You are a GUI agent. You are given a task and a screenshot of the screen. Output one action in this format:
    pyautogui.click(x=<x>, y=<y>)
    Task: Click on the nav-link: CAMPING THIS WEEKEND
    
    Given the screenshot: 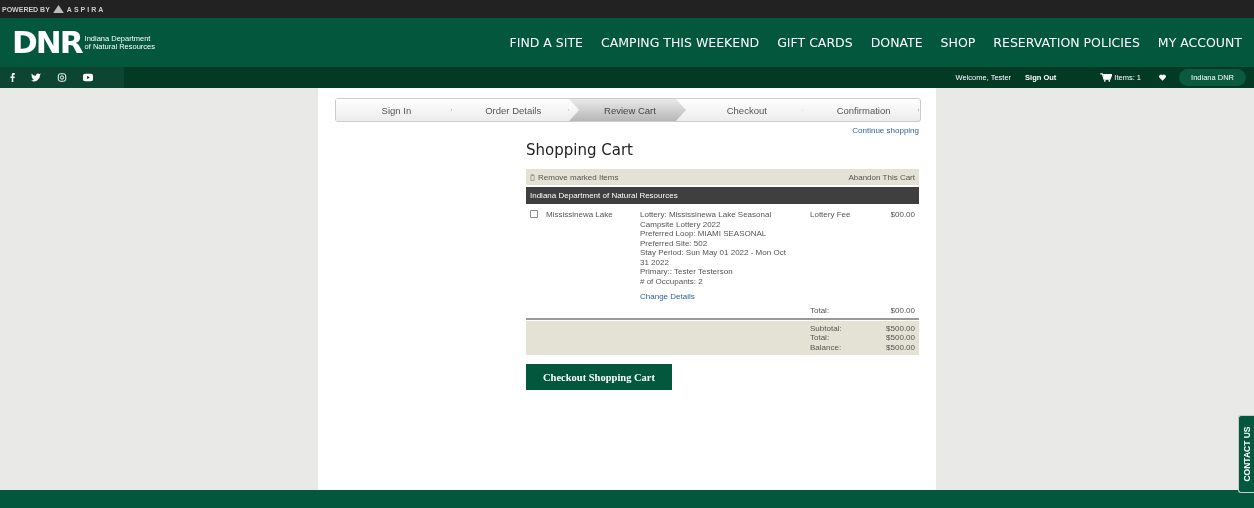 What is the action you would take?
    pyautogui.click(x=680, y=42)
    